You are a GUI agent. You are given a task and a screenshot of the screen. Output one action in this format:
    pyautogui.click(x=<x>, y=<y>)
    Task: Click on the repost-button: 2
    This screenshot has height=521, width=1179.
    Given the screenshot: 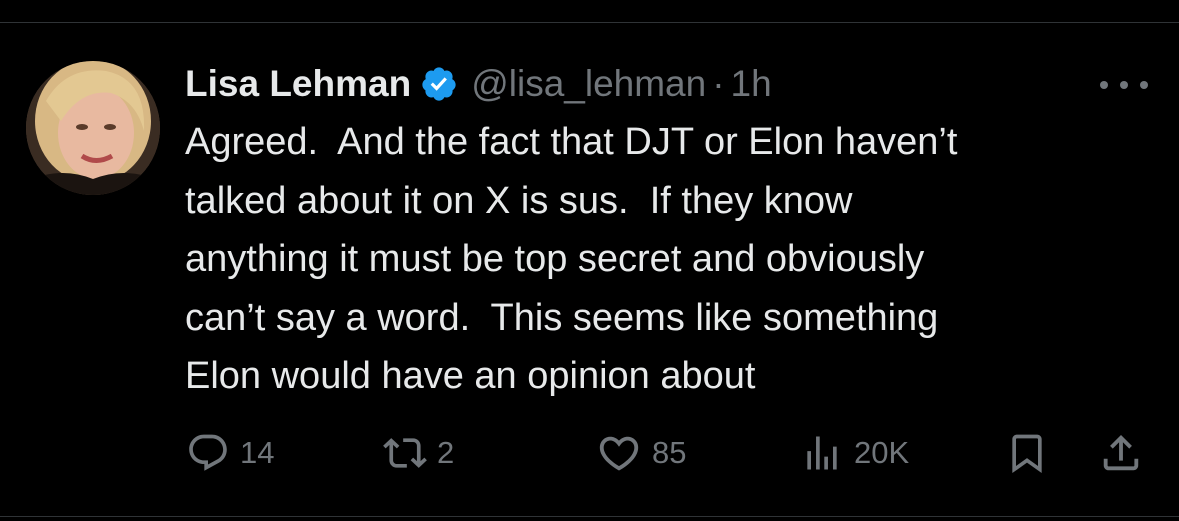 What is the action you would take?
    pyautogui.click(x=418, y=453)
    